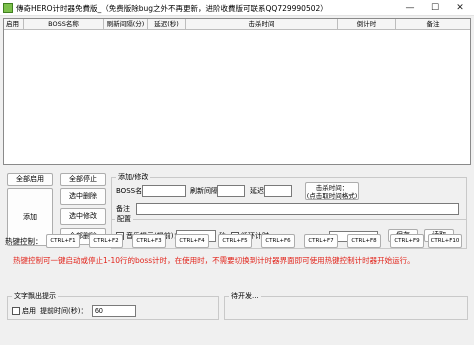  I want to click on boss-name-input, so click(164, 191).